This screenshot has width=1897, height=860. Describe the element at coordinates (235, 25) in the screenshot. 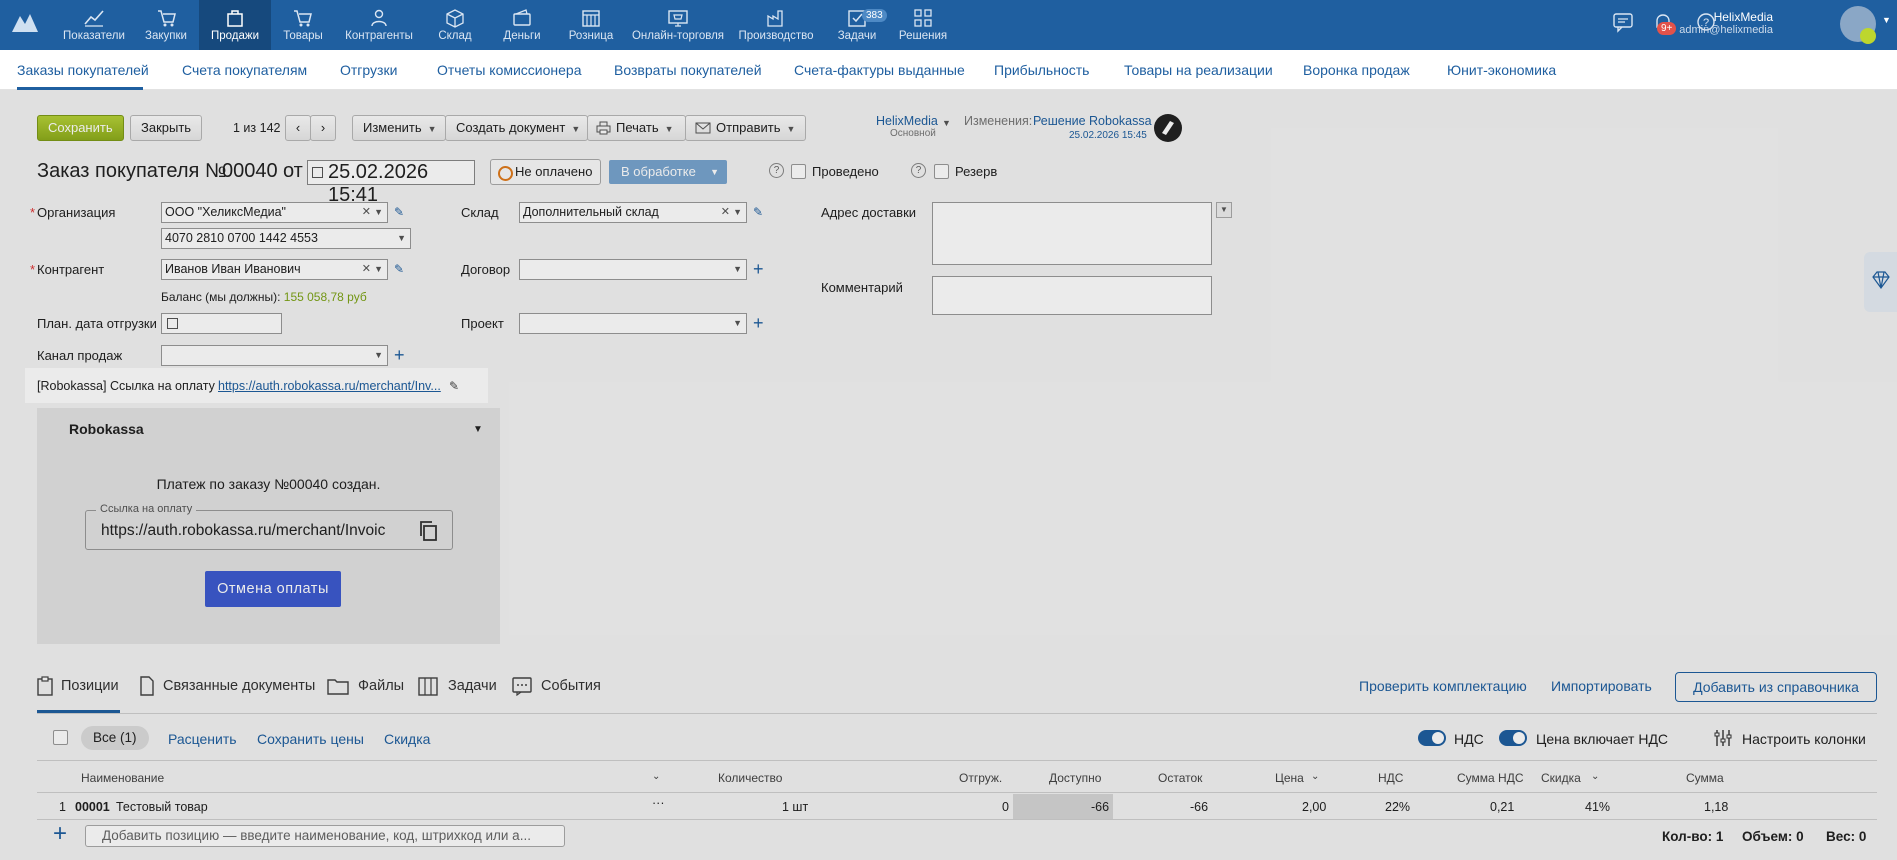

I see `nav-item-sales: Продажи` at that location.